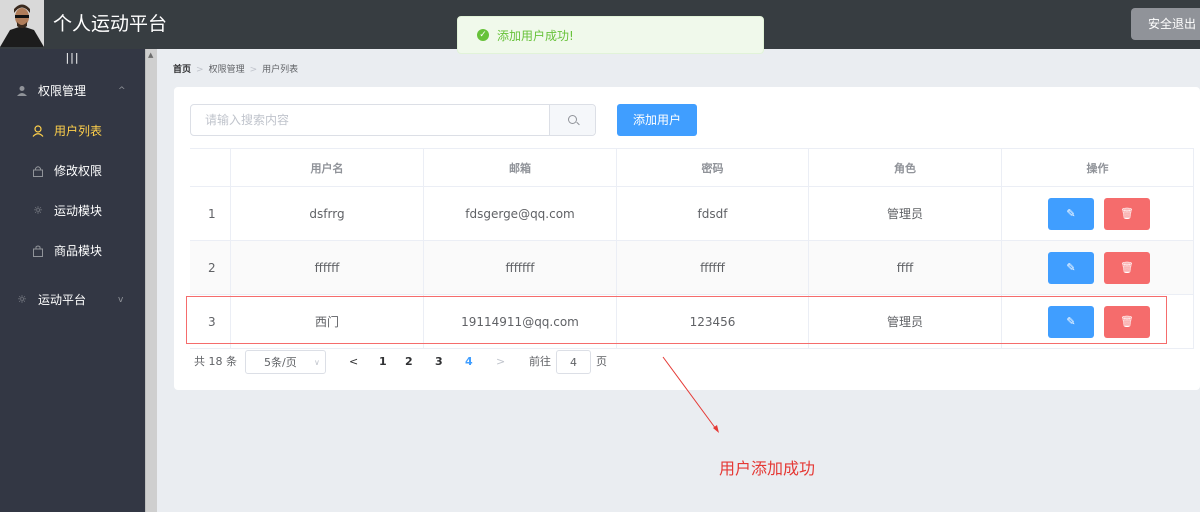 Image resolution: width=1200 pixels, height=512 pixels. Describe the element at coordinates (767, 468) in the screenshot. I see `annotation-text: 用户添加成功` at that location.